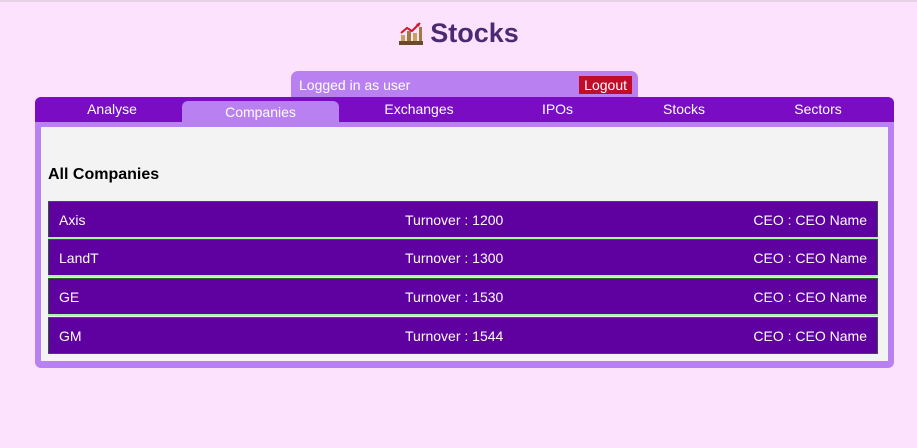  What do you see at coordinates (454, 297) in the screenshot?
I see `company-turnover: Turnover : 1530` at bounding box center [454, 297].